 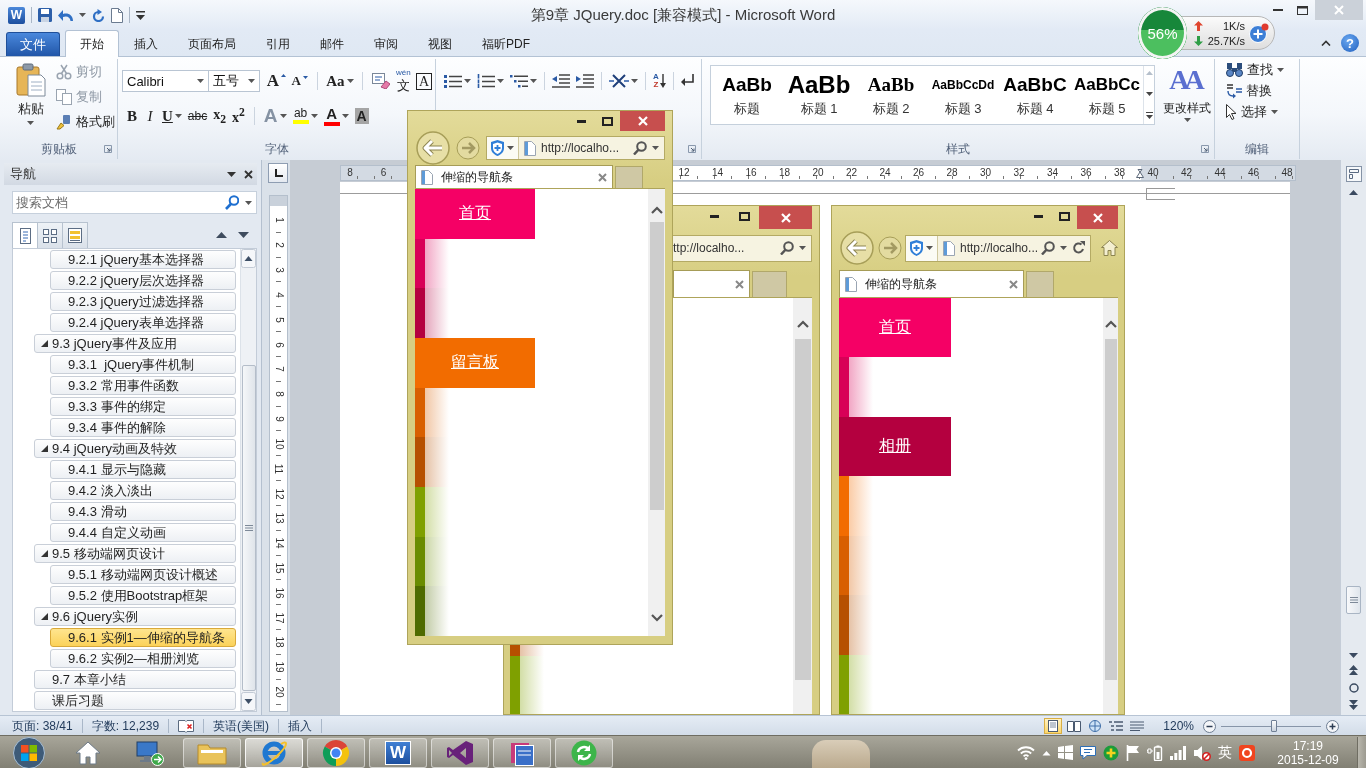 I want to click on search-icon, so click(x=232, y=202).